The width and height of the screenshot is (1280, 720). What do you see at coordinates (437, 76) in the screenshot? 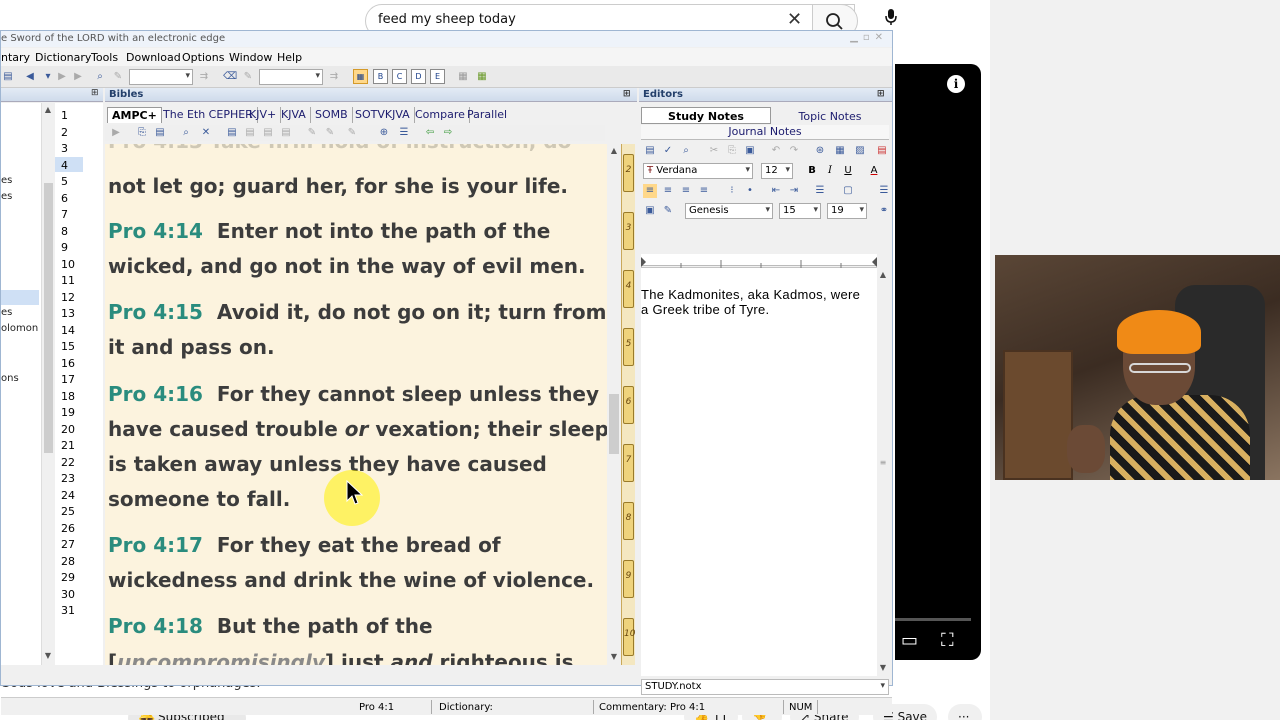
I see `view-editor-icon: E` at bounding box center [437, 76].